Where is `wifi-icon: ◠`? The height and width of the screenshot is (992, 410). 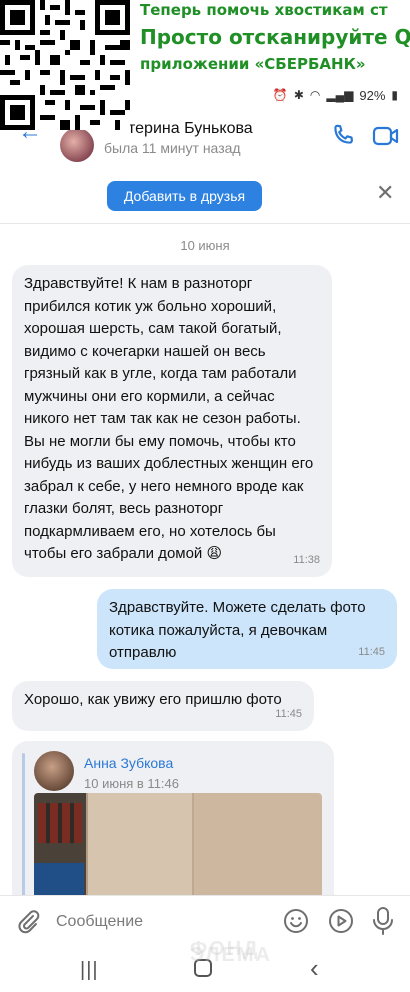 wifi-icon: ◠ is located at coordinates (315, 95).